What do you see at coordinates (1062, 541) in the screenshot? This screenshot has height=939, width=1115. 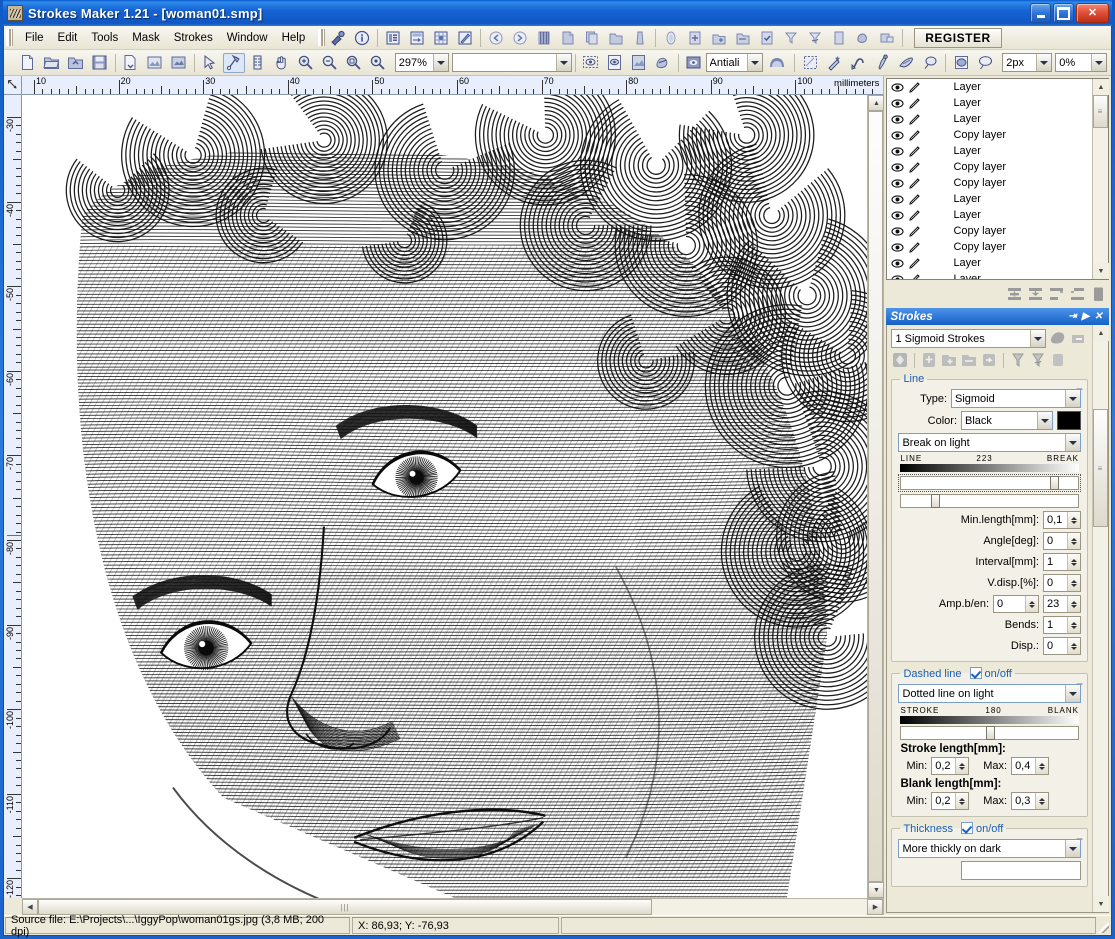 I see `angle-spinner: 0` at bounding box center [1062, 541].